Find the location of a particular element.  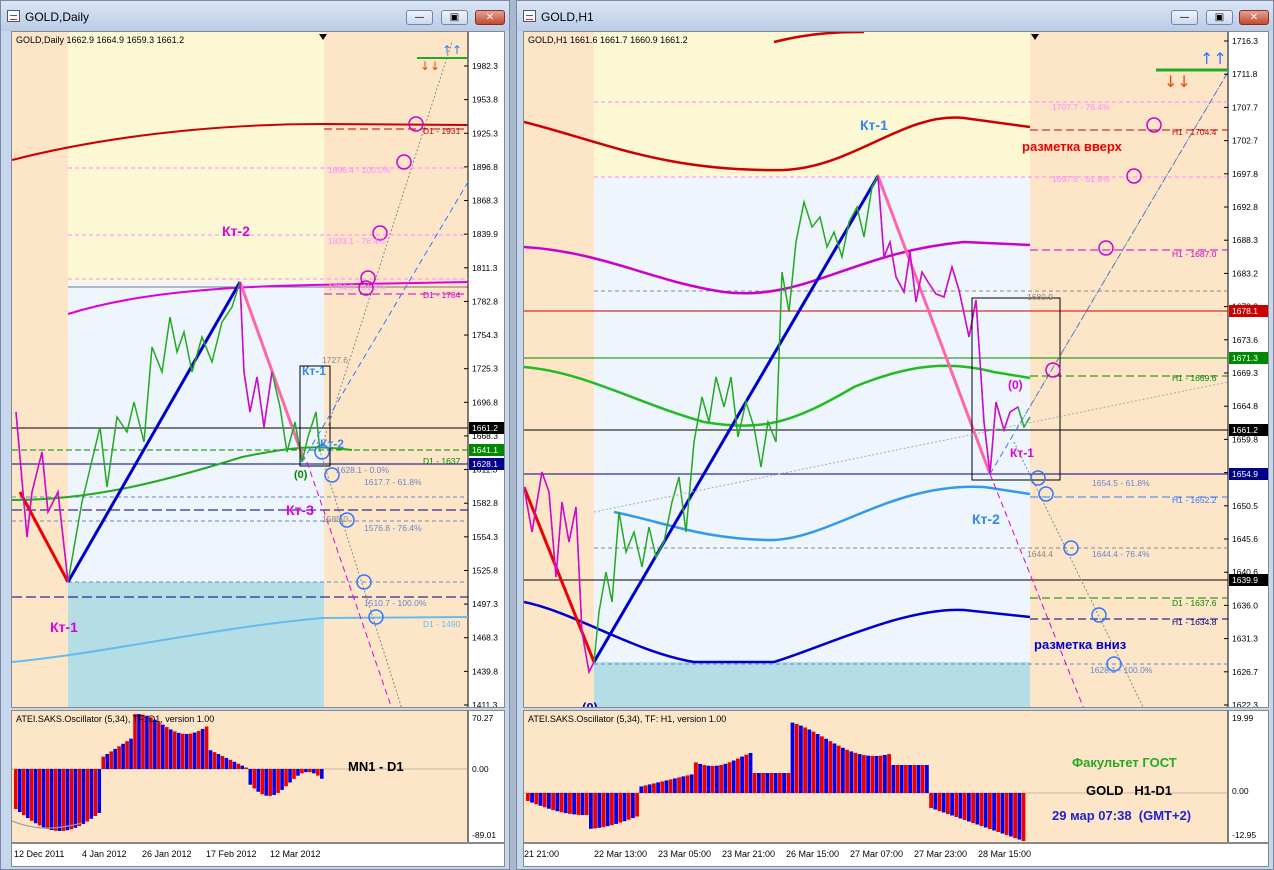

price-tick-label: 1664.8 is located at coordinates (1245, 406).